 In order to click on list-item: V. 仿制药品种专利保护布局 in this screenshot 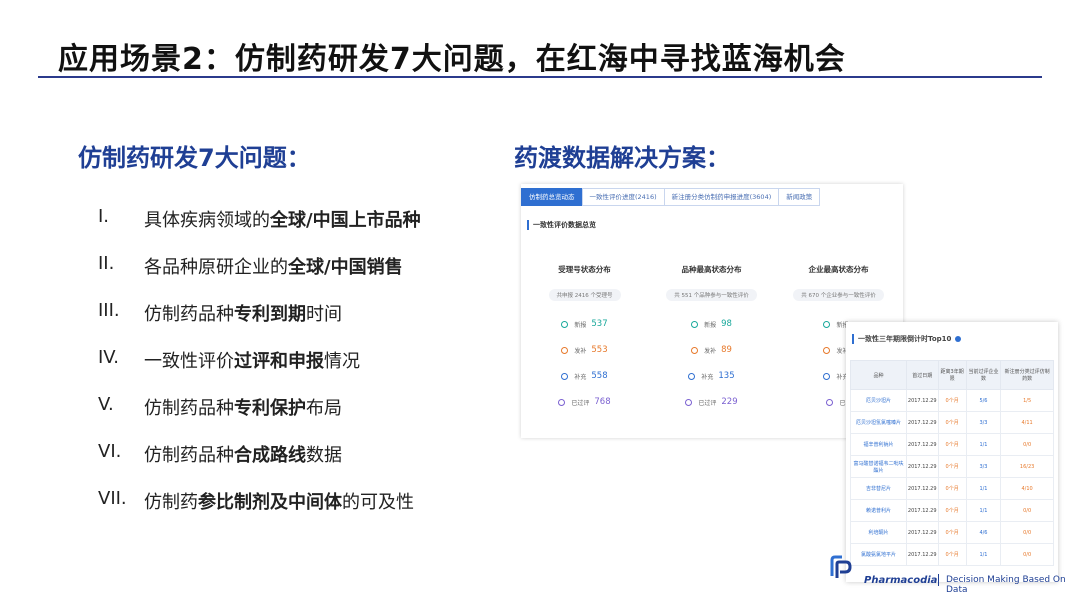, I will do `click(259, 417)`.